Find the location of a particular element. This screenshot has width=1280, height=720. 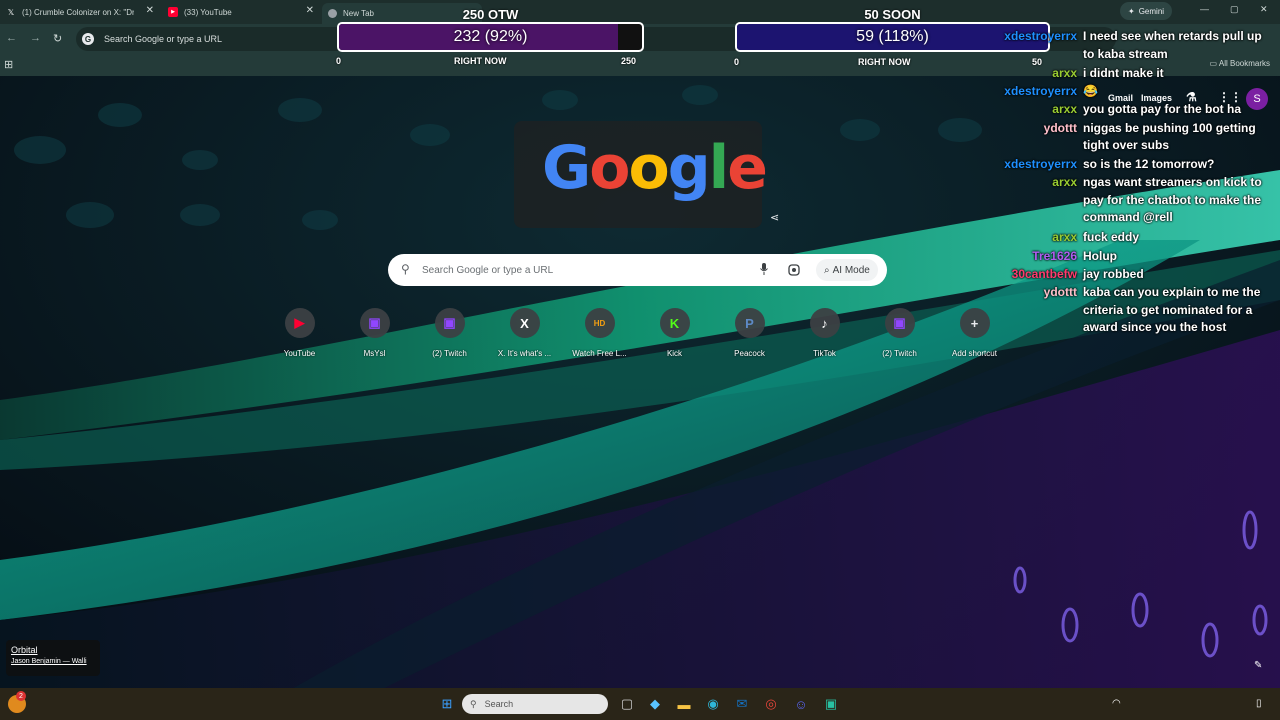

network-icon: ◠ is located at coordinates (1116, 703).